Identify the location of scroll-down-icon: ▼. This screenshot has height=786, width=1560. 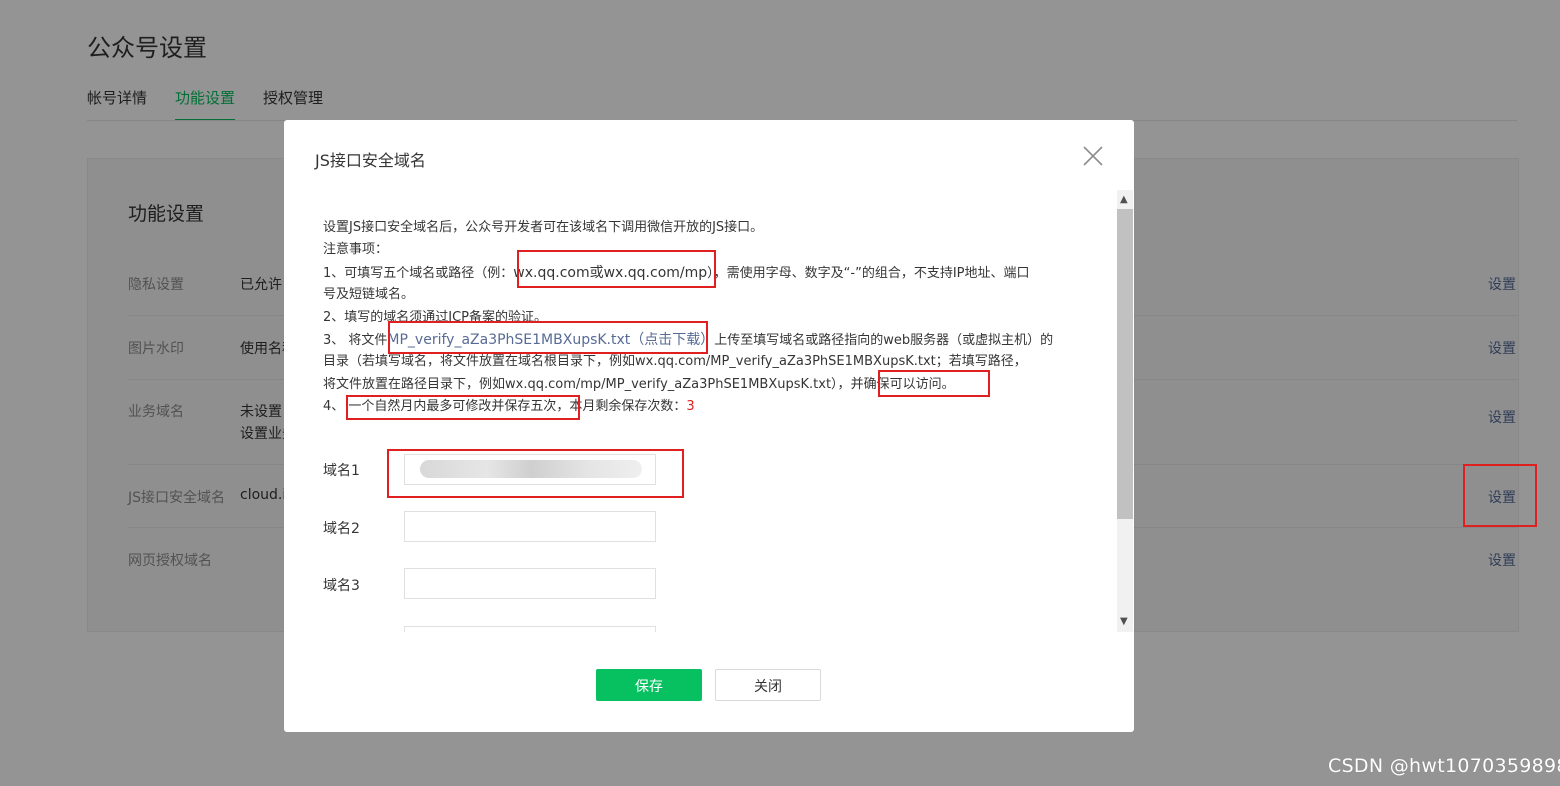
(1124, 621).